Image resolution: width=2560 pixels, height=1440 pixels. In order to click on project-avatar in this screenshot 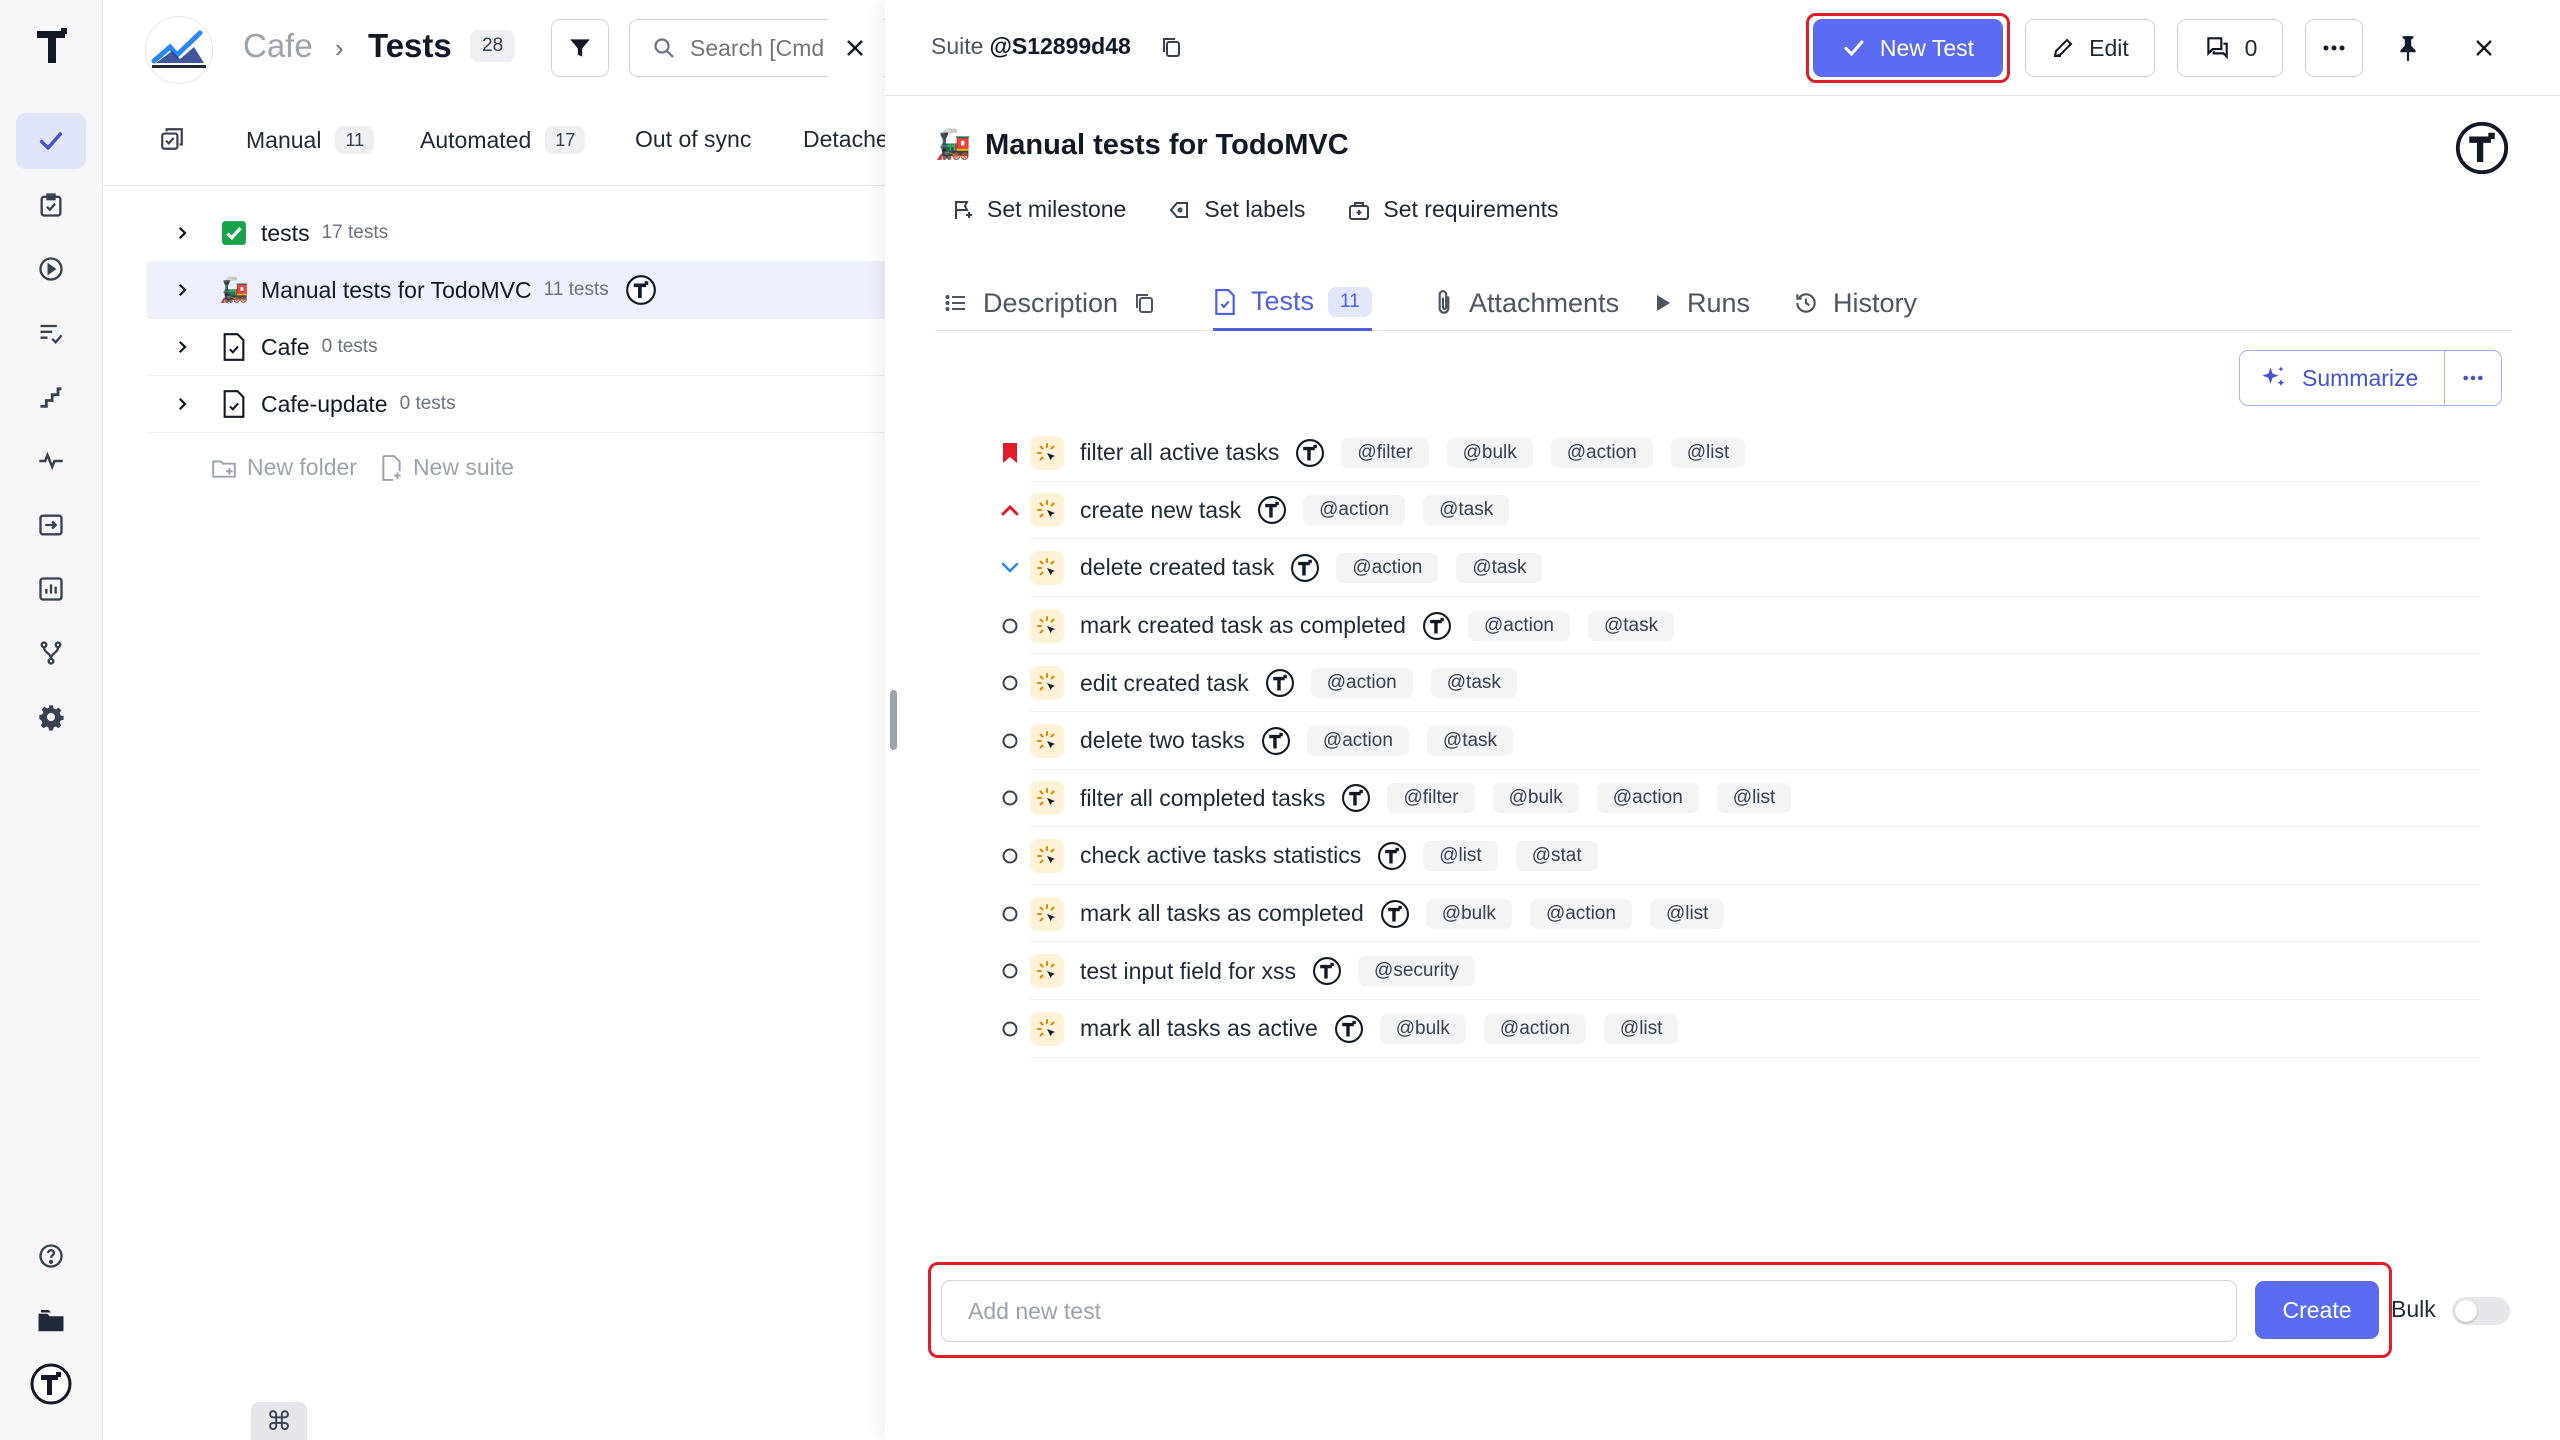, I will do `click(179, 50)`.